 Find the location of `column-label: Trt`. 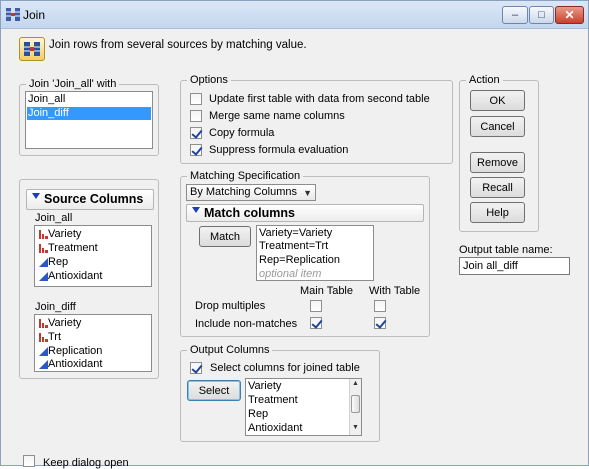

column-label: Trt is located at coordinates (55, 337).